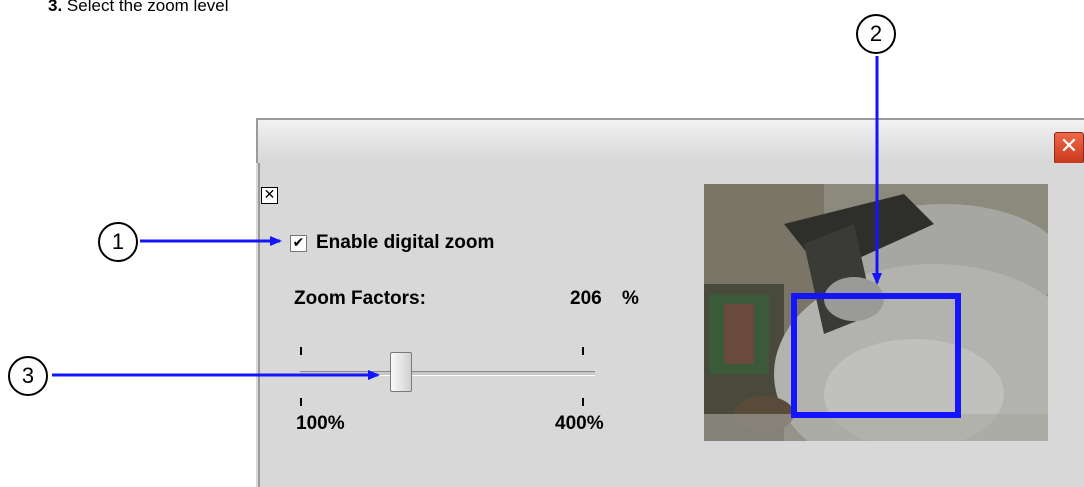 The width and height of the screenshot is (1084, 487). Describe the element at coordinates (118, 242) in the screenshot. I see `callout-1: 1` at that location.